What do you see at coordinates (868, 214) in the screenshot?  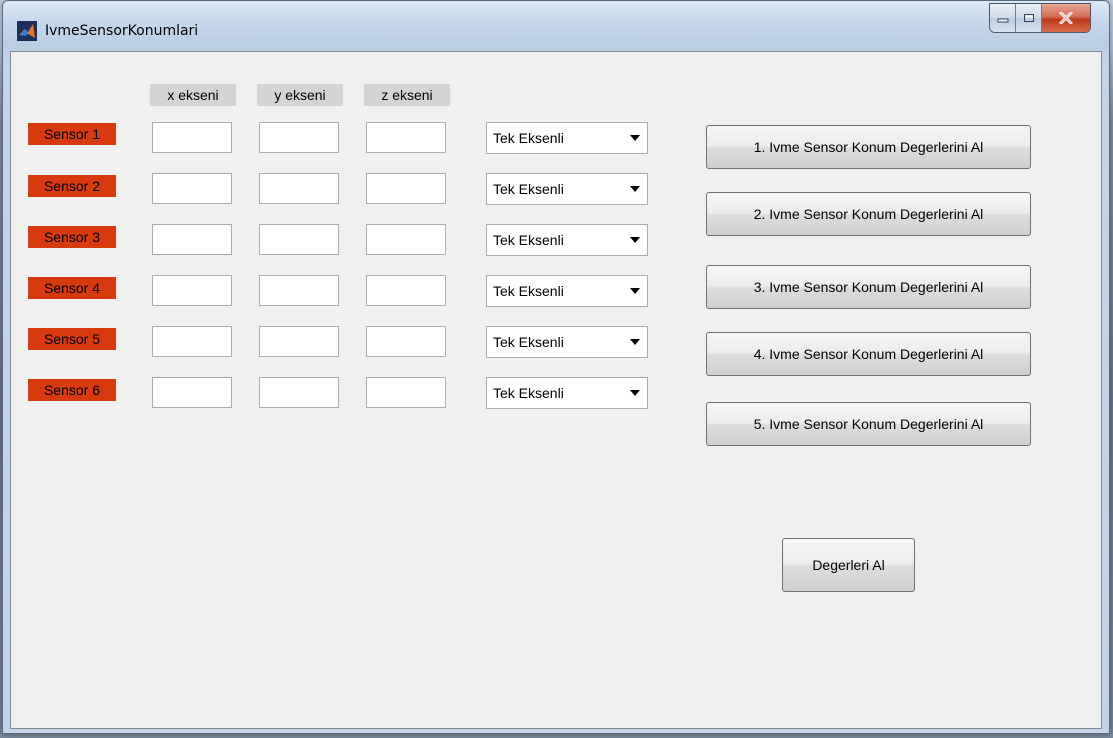 I see `get-sensor-2-position-button: 2. Ivme Sensor Konum Degerlerini Al` at bounding box center [868, 214].